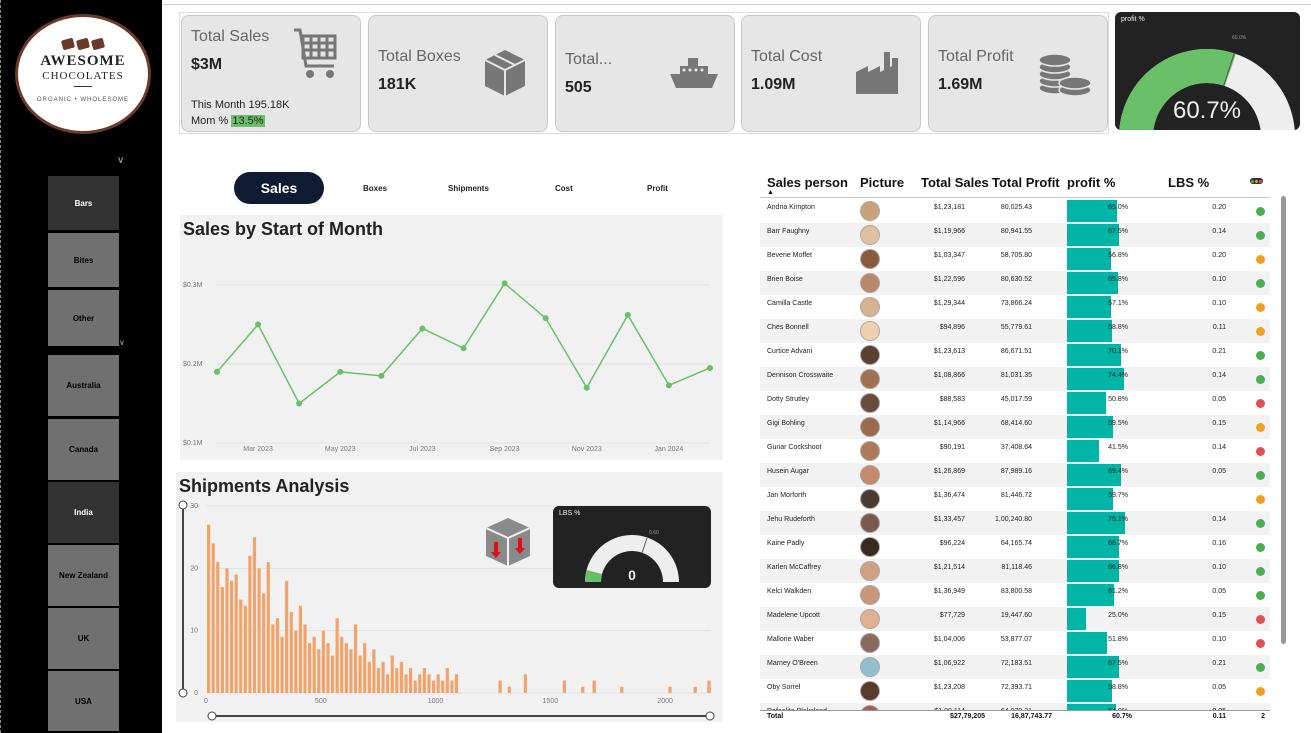  What do you see at coordinates (508, 544) in the screenshot?
I see `box-down-arrow-icon` at bounding box center [508, 544].